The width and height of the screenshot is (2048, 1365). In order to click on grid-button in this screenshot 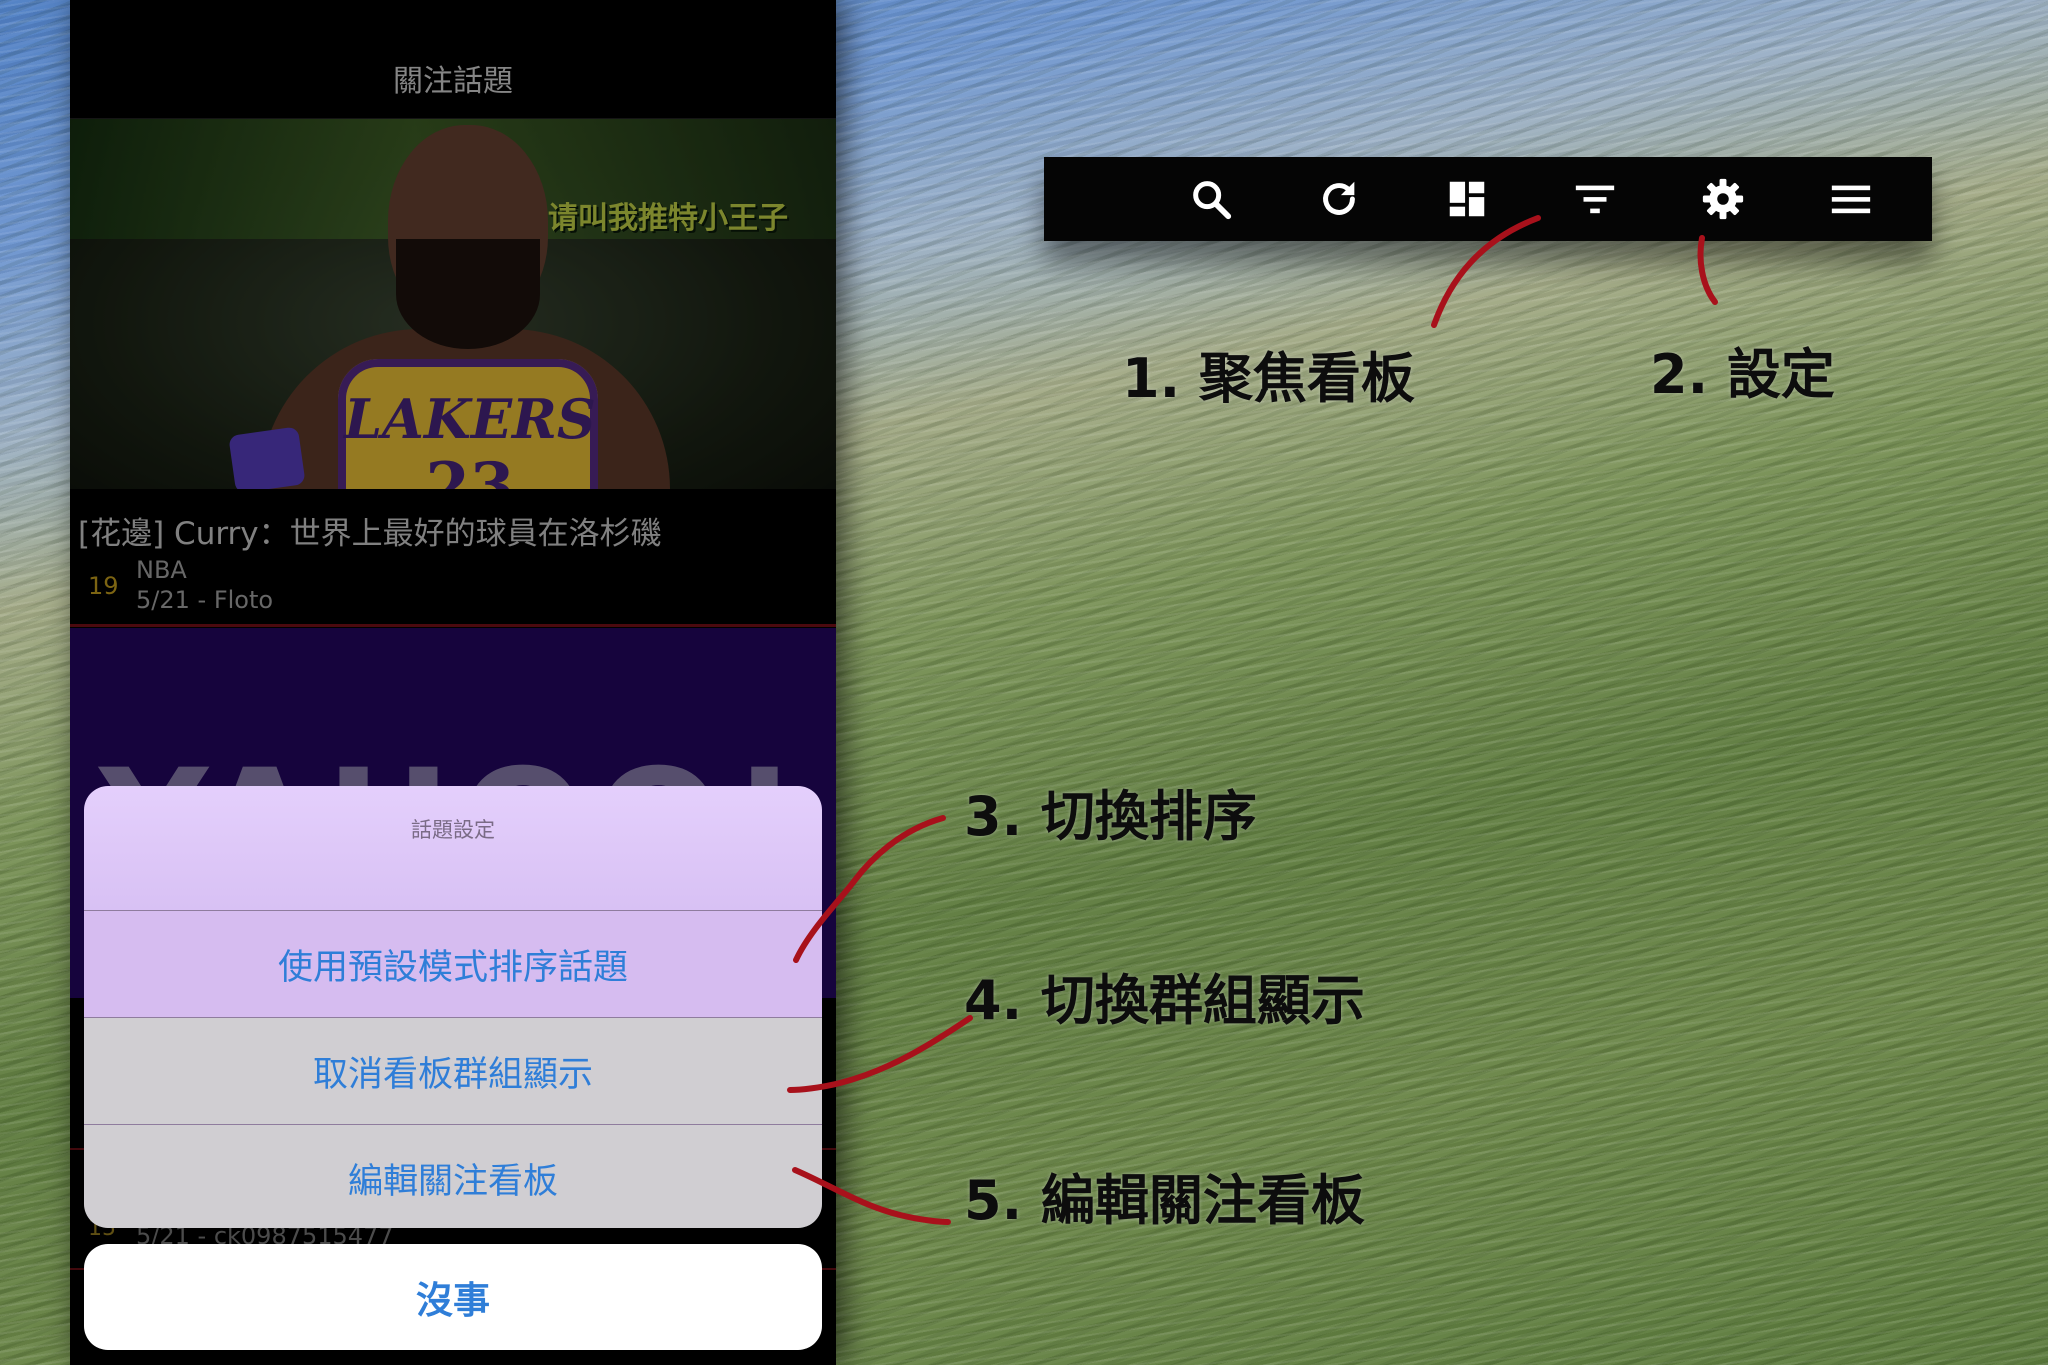, I will do `click(1467, 199)`.